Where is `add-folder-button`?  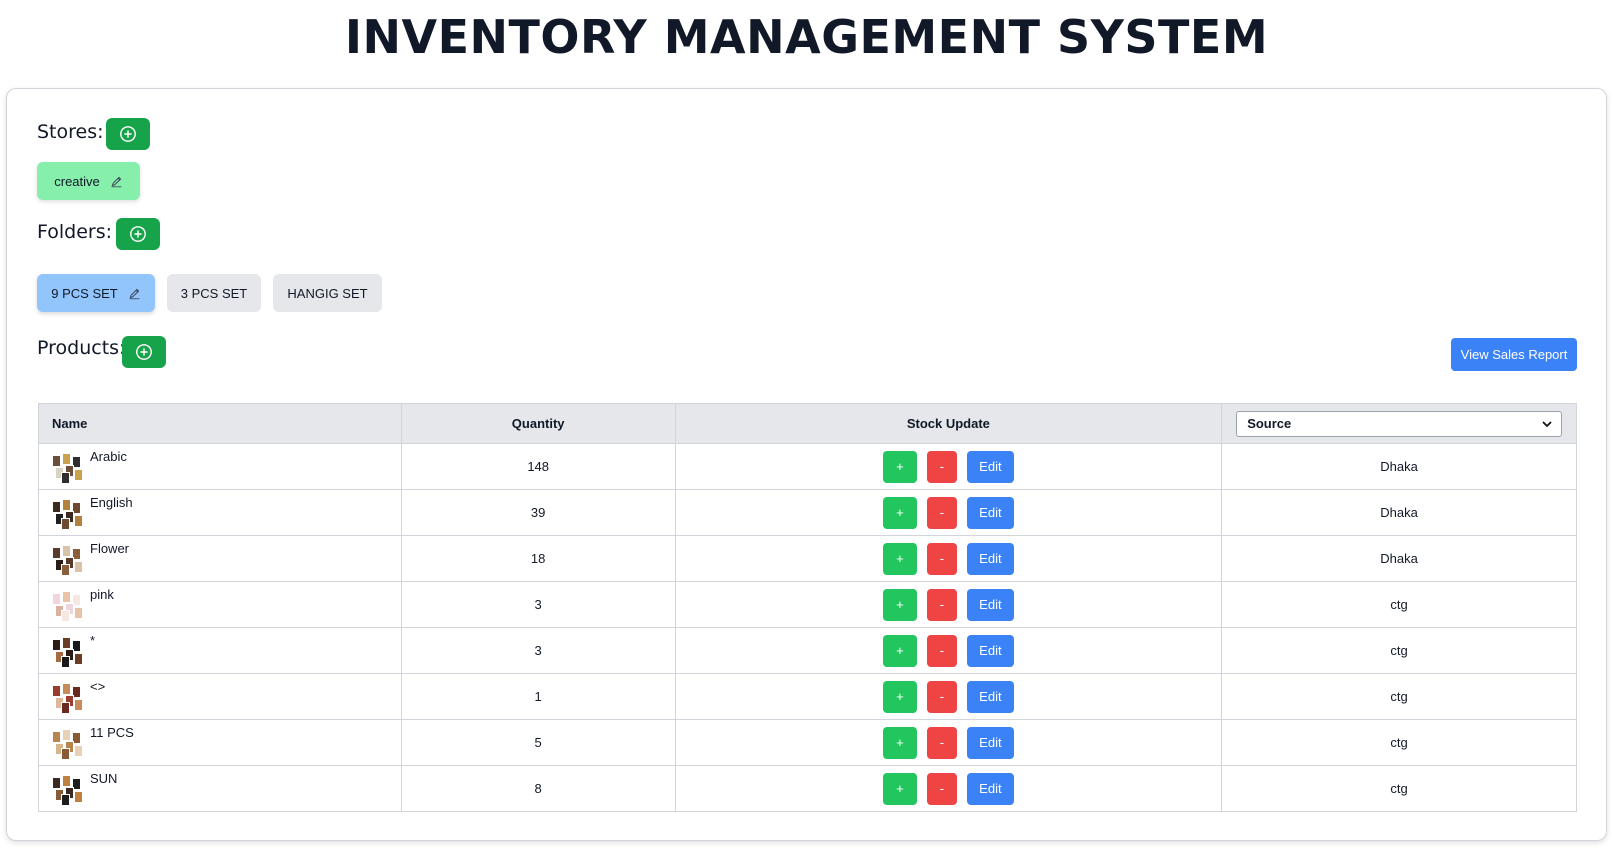
add-folder-button is located at coordinates (138, 234).